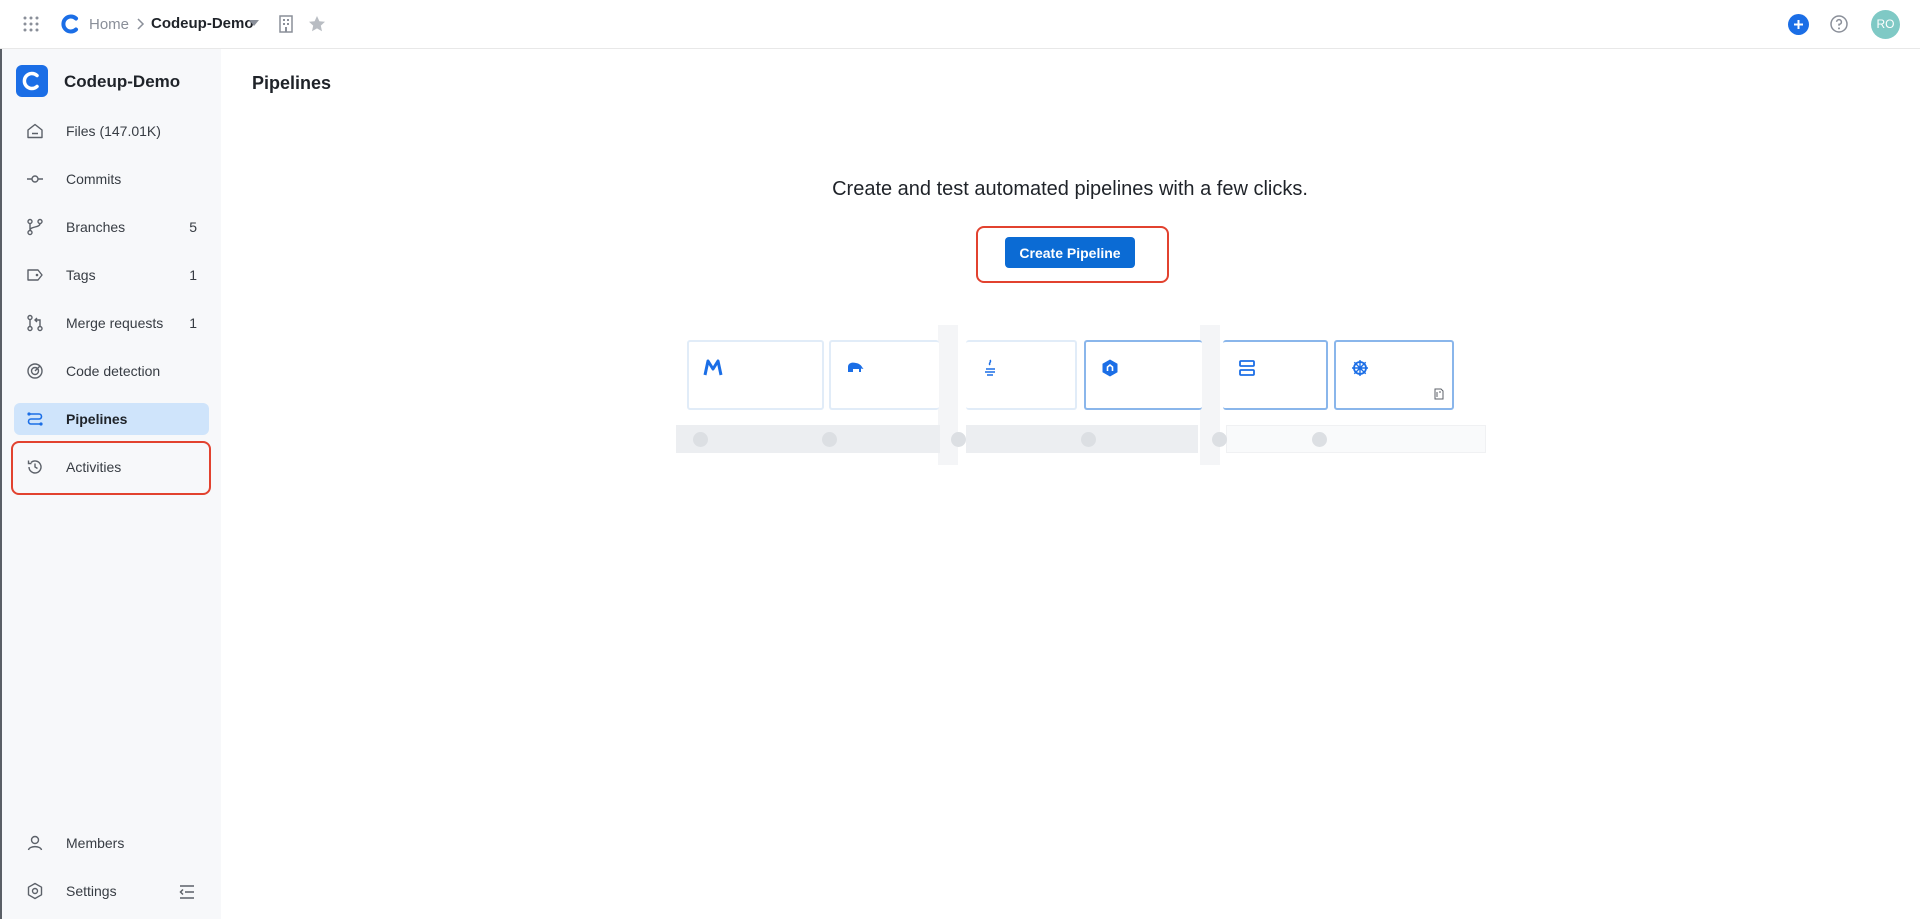  What do you see at coordinates (35, 227) in the screenshot?
I see `branch-icon` at bounding box center [35, 227].